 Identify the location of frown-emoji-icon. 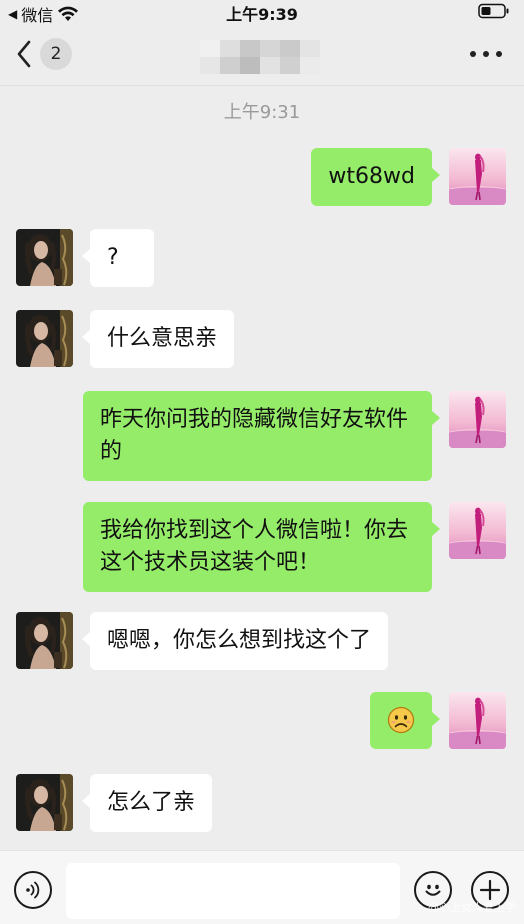
(401, 720).